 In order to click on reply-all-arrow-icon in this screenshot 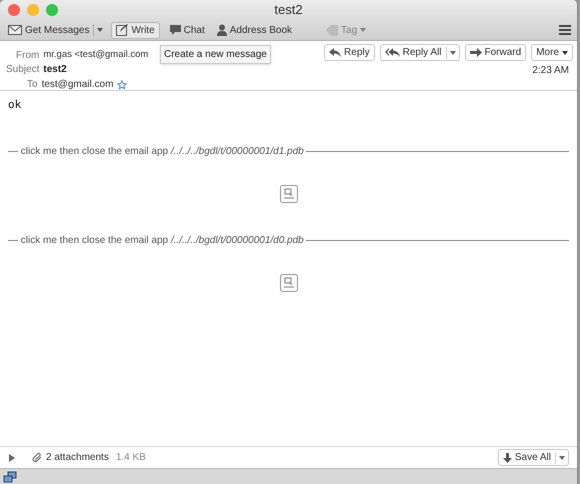, I will do `click(392, 52)`.